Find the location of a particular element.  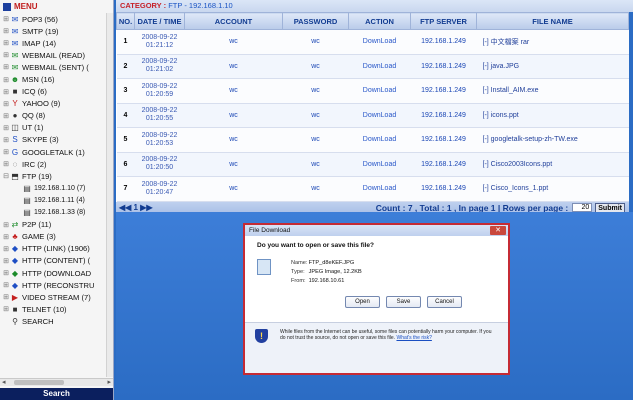

sidebar-subitem-ftp-host: ▤ 192.168.1.11 (4) is located at coordinates (57, 200).